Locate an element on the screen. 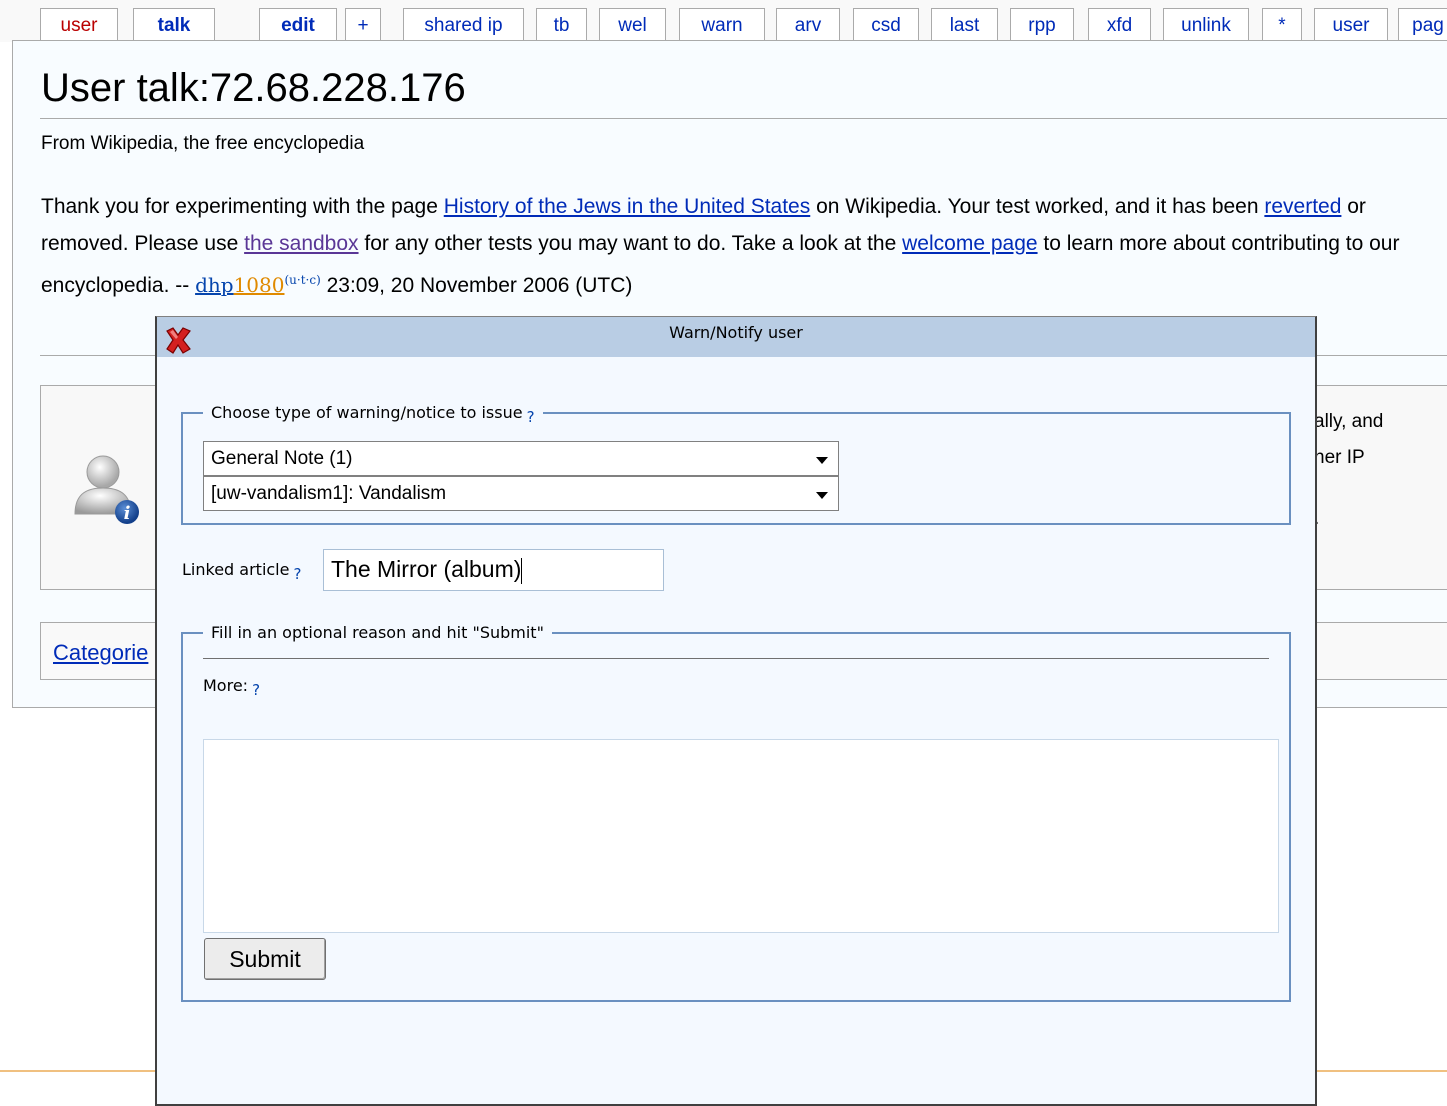  warning-template-select: [uw-vandalism1]: Vandalism is located at coordinates (521, 493).